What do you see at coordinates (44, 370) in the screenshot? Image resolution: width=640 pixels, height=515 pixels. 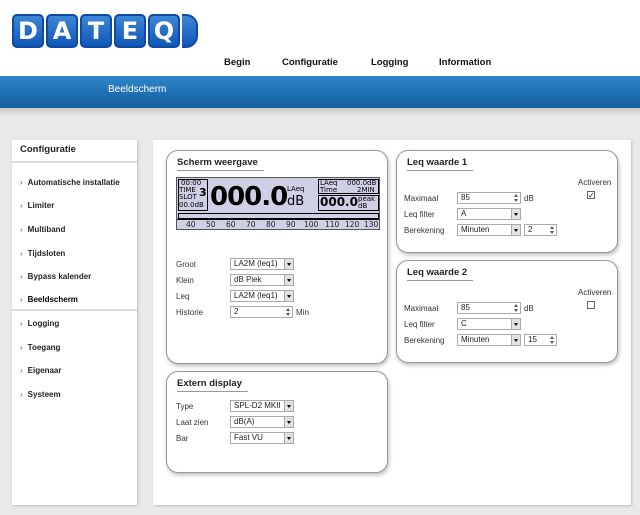 I see `sidebar-item-label: Eigenaar` at bounding box center [44, 370].